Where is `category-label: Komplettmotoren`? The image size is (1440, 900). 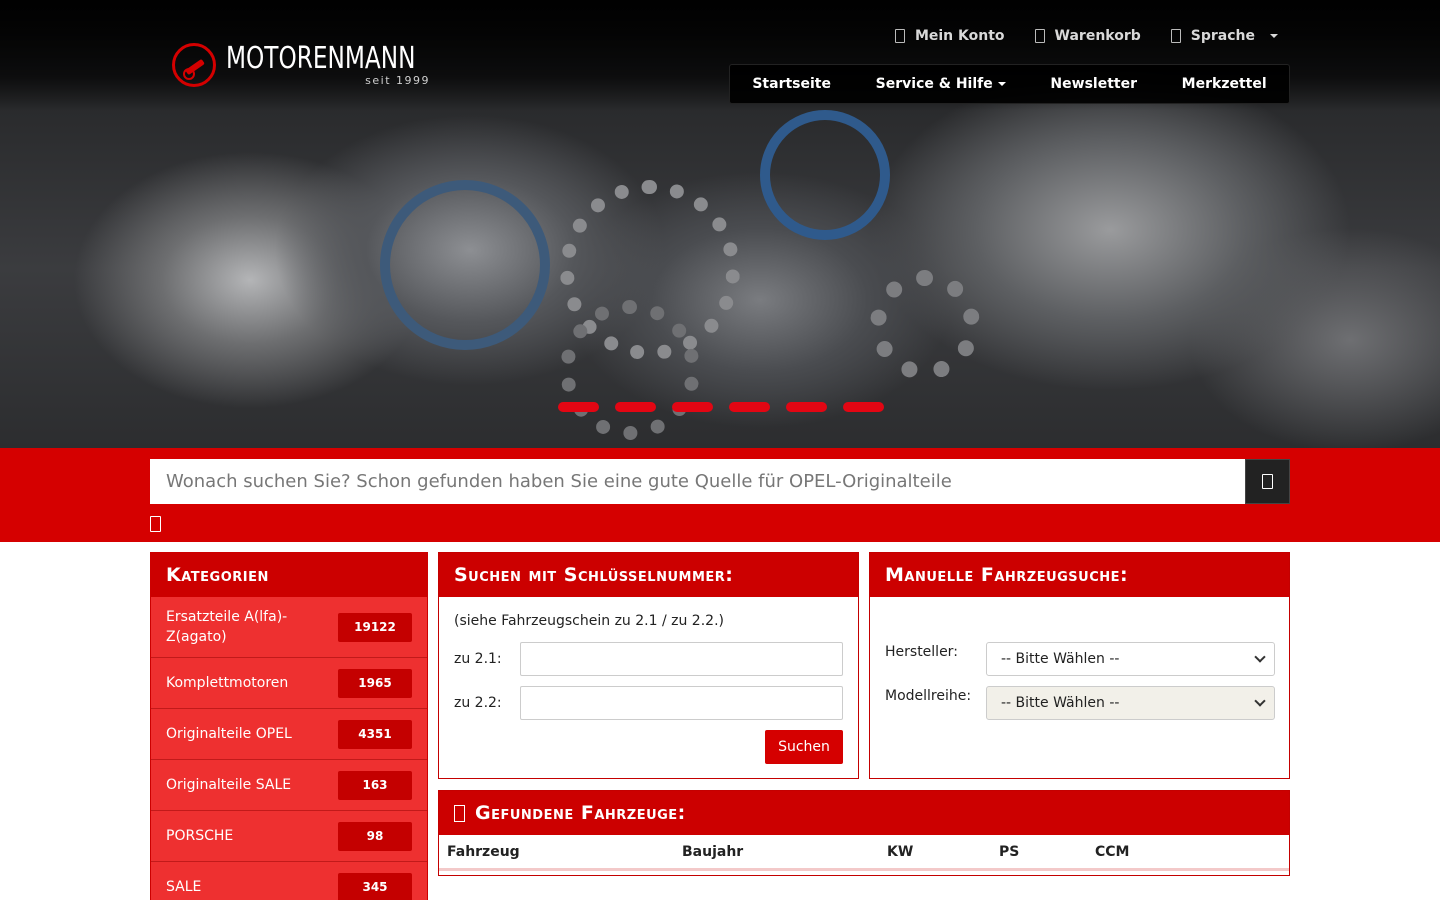
category-label: Komplettmotoren is located at coordinates (227, 683).